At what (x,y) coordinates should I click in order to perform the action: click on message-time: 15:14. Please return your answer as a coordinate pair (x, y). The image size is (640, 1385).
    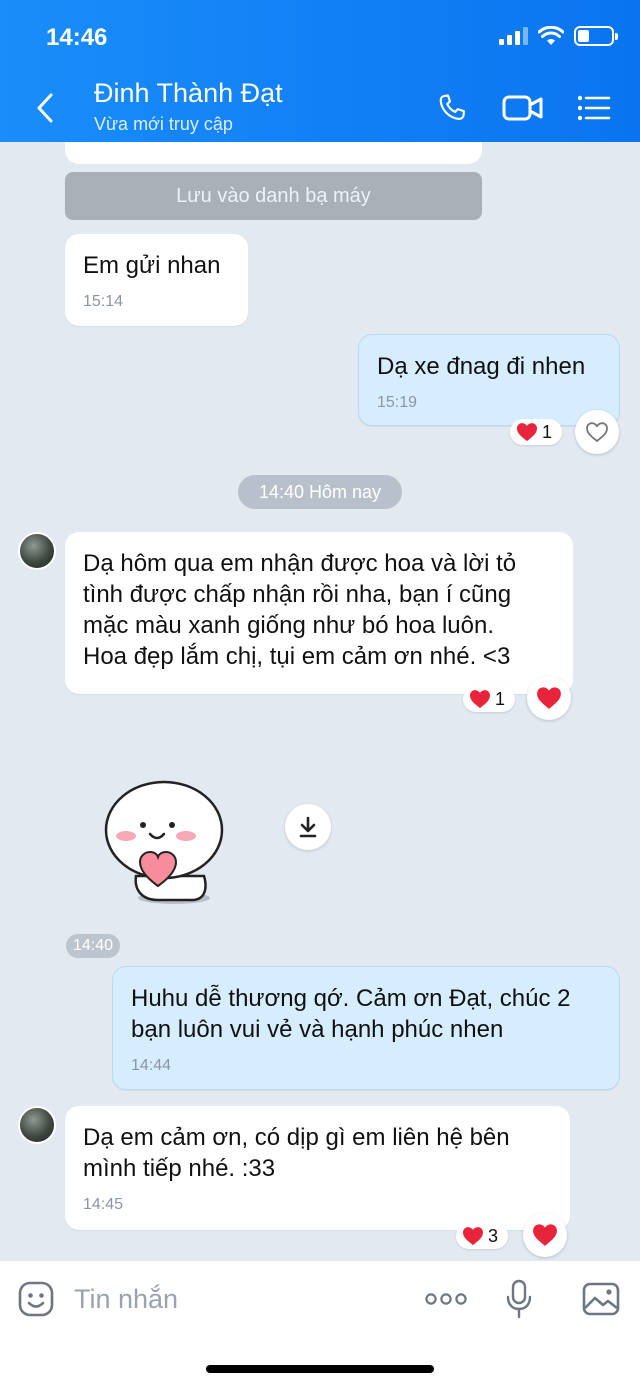
    Looking at the image, I should click on (103, 301).